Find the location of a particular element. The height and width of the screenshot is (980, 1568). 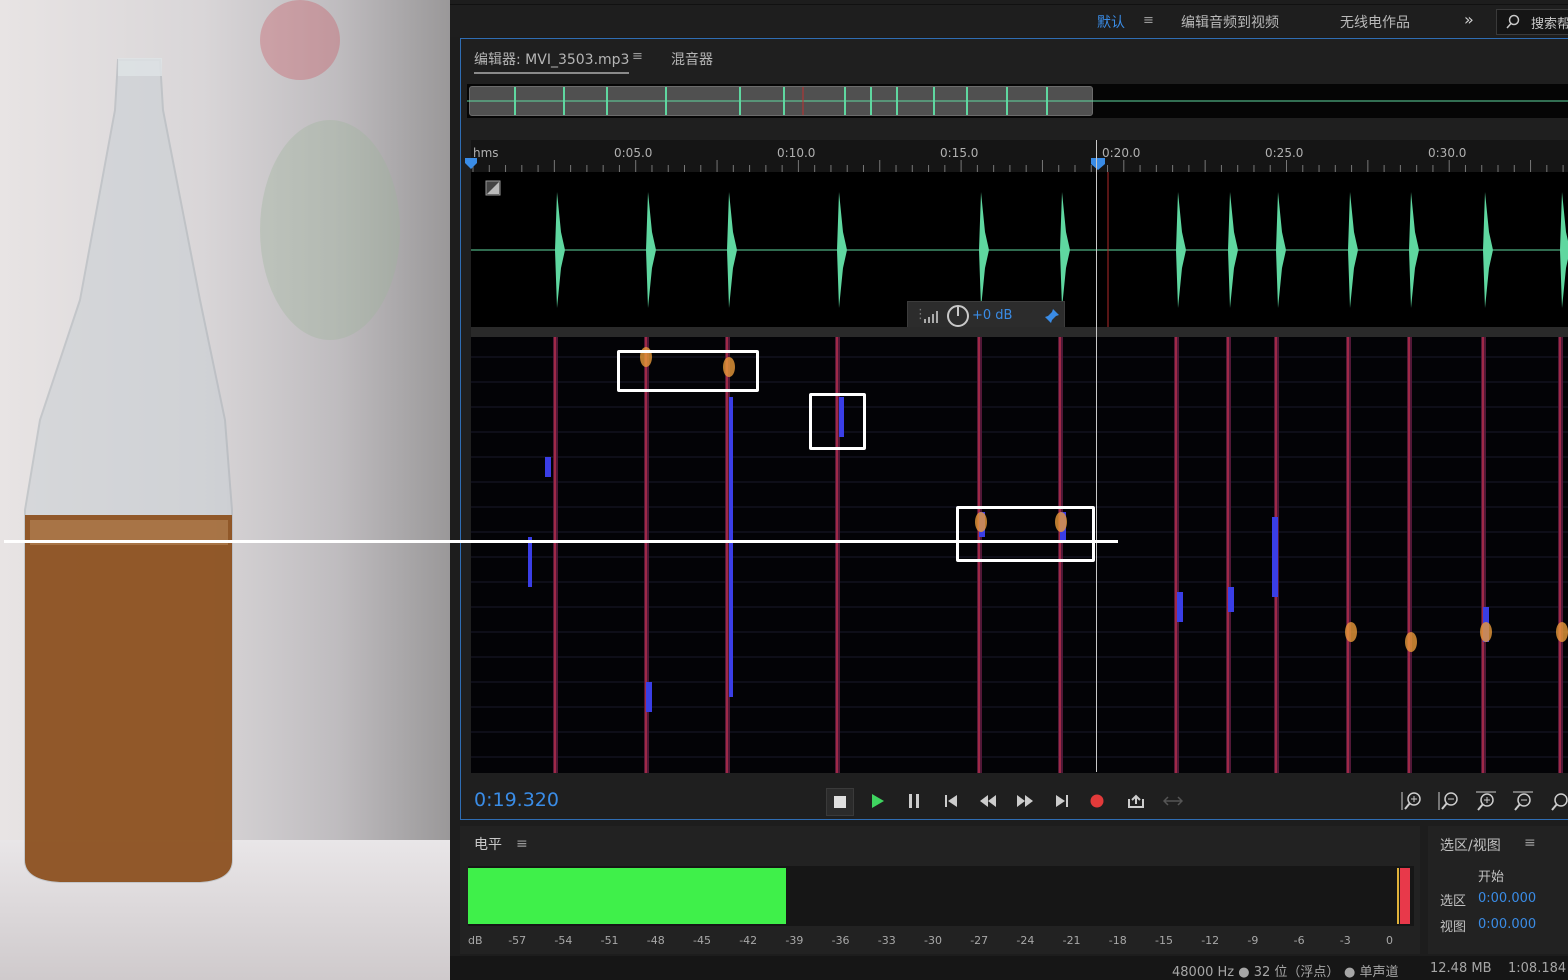

annotation-line is located at coordinates (561, 541).